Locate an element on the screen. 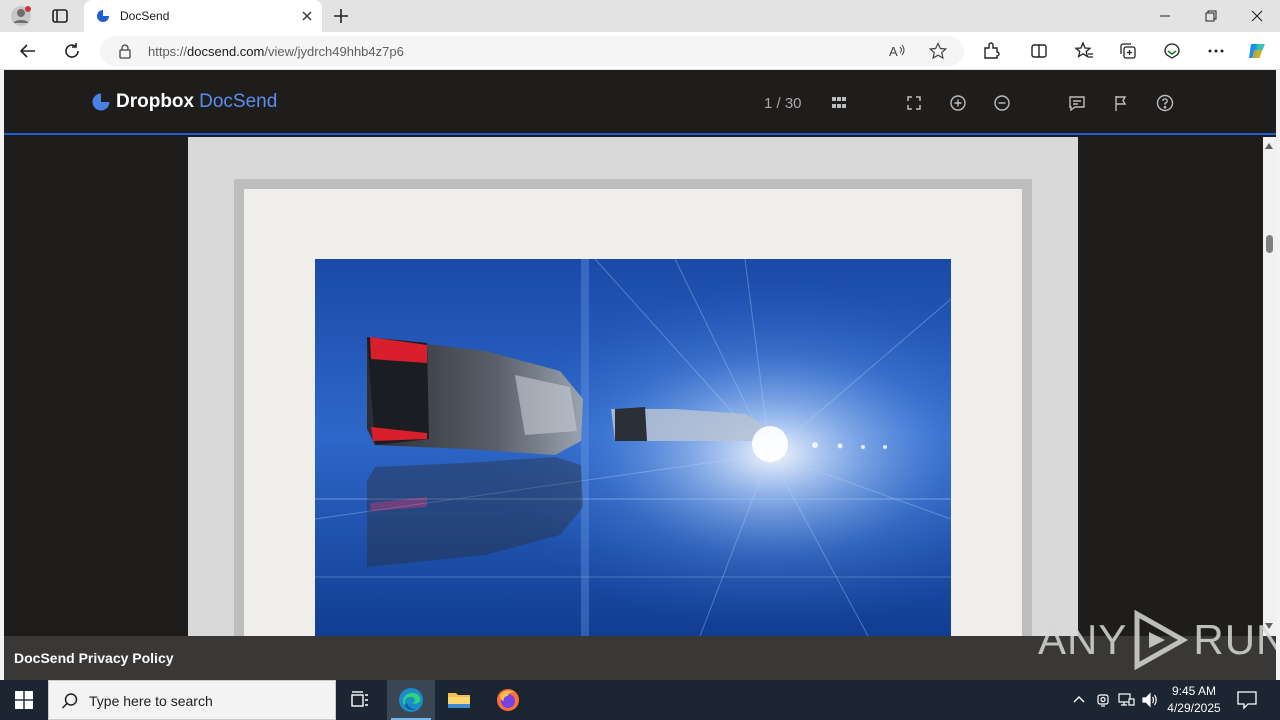 The height and width of the screenshot is (720, 1280). search-placeholder: Type here to search is located at coordinates (151, 701).